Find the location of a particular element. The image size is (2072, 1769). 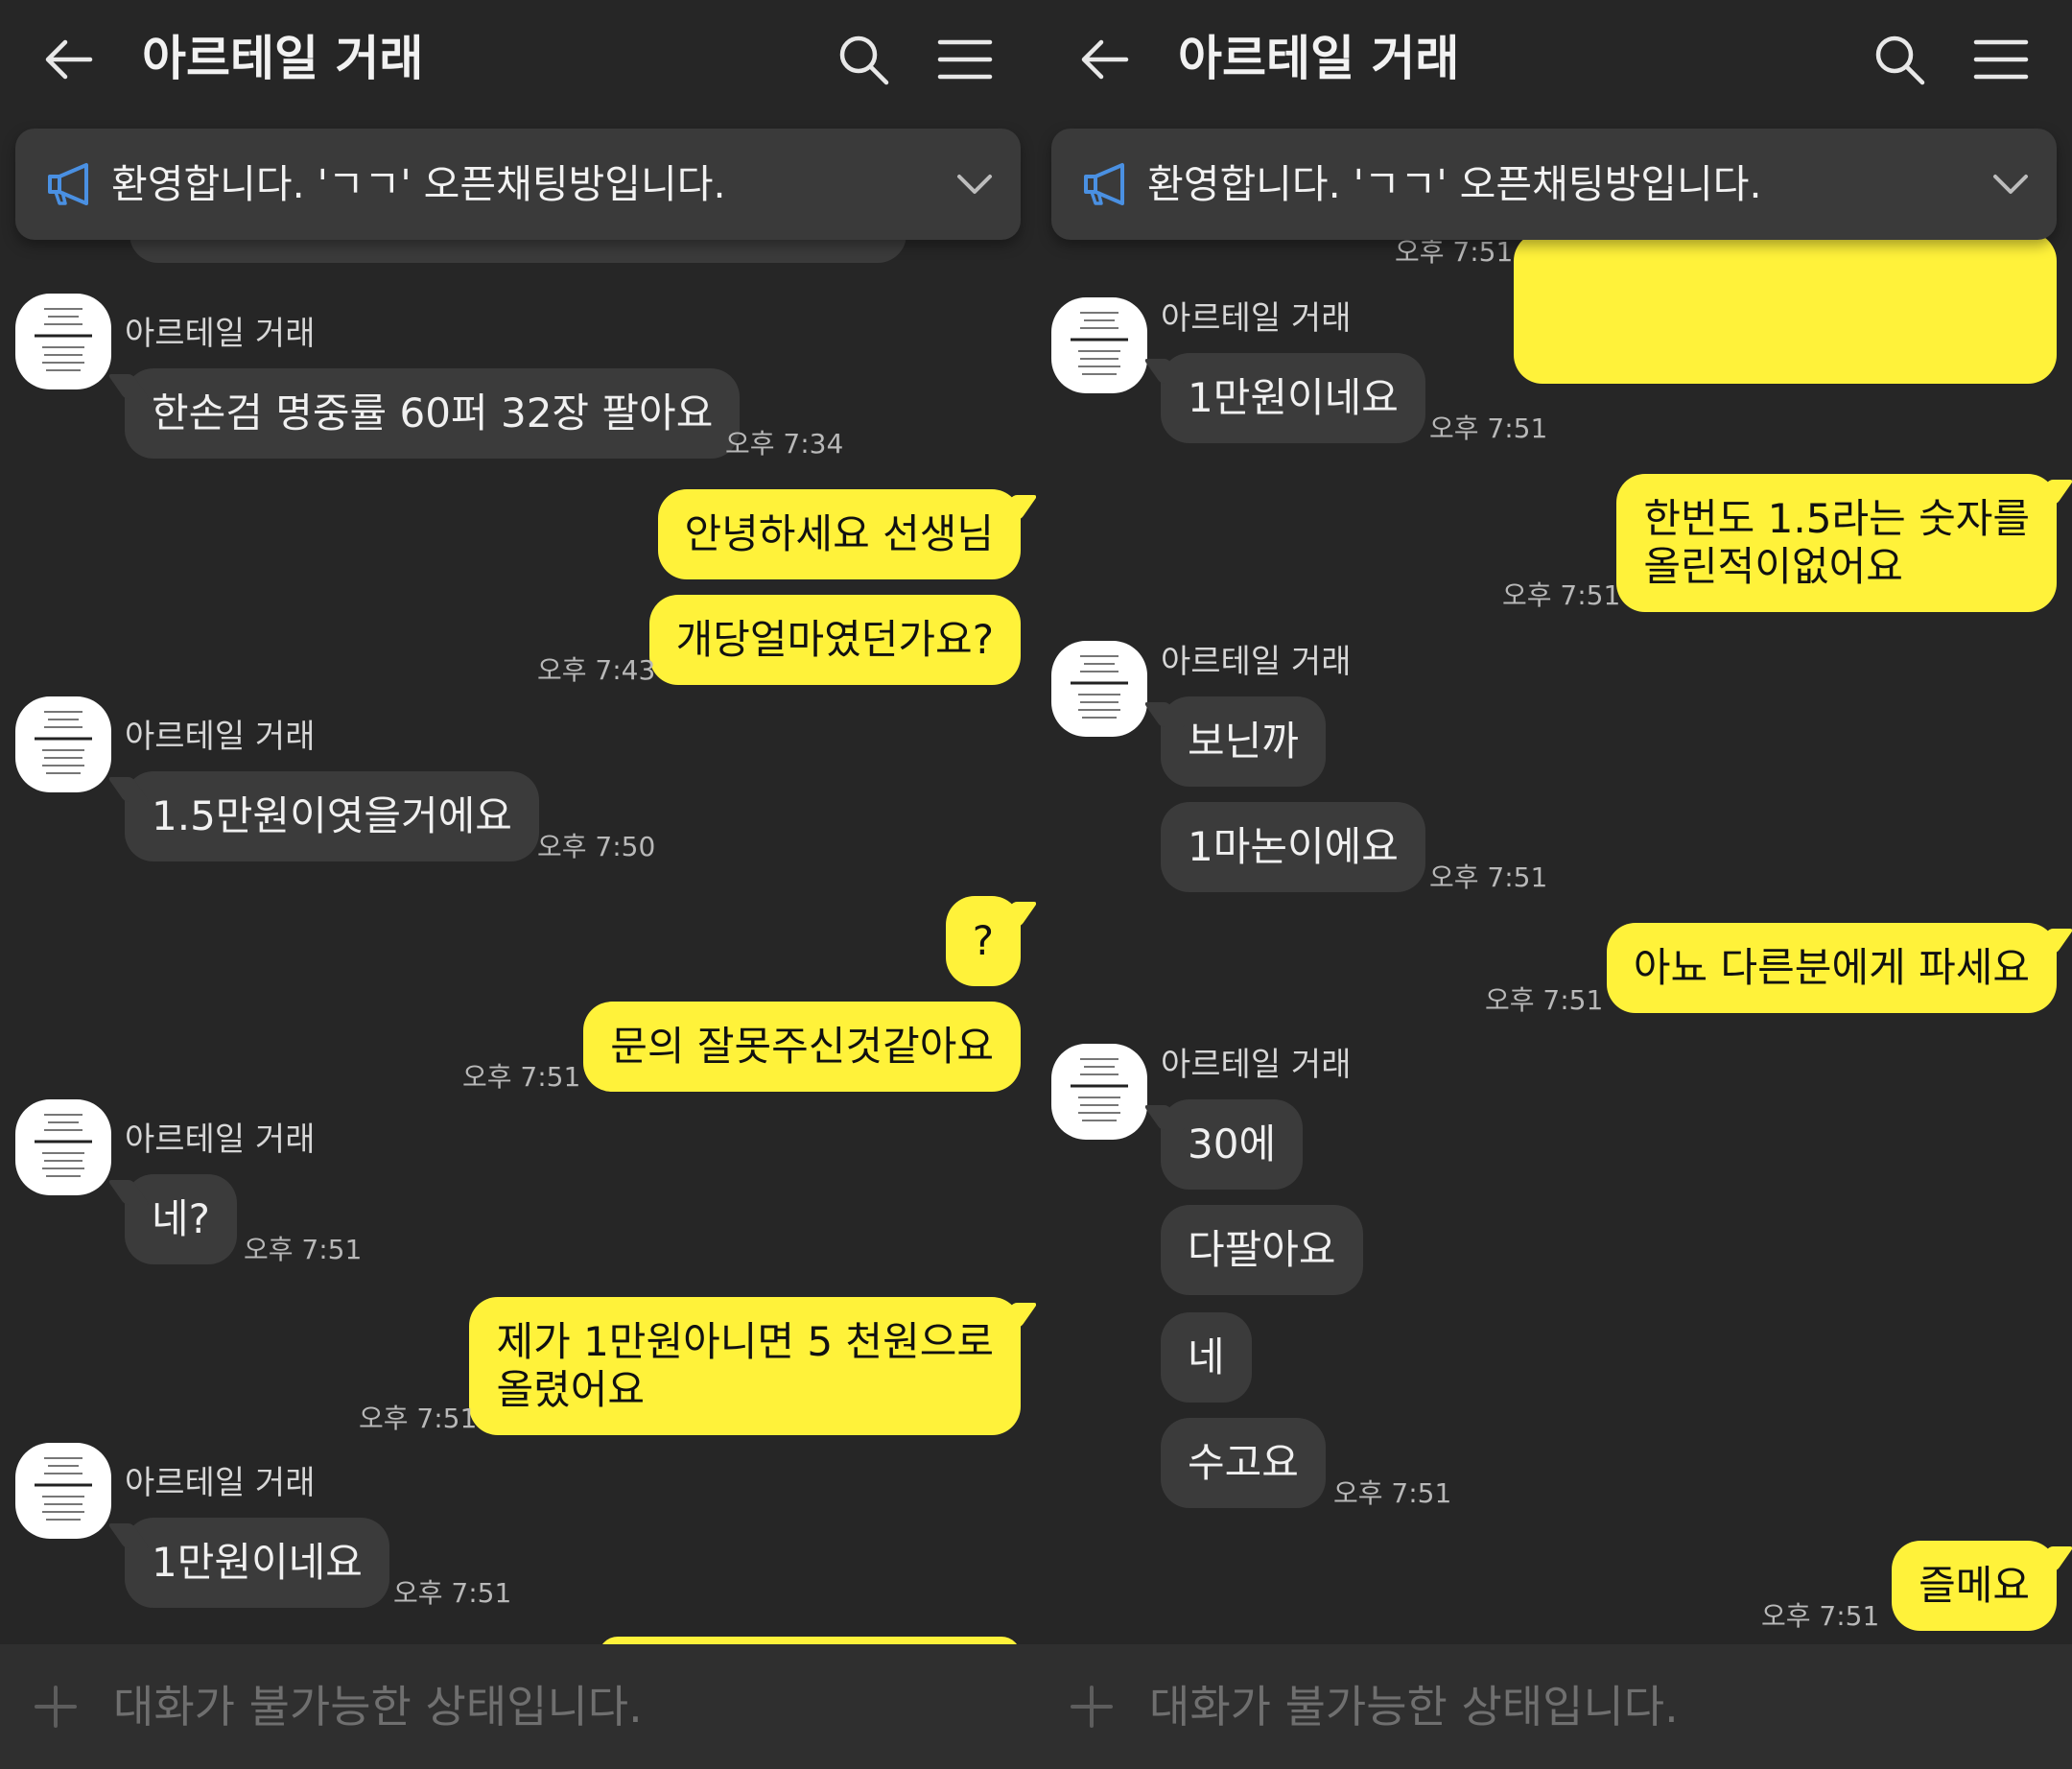

message-time: 오후 7:34 is located at coordinates (784, 444).